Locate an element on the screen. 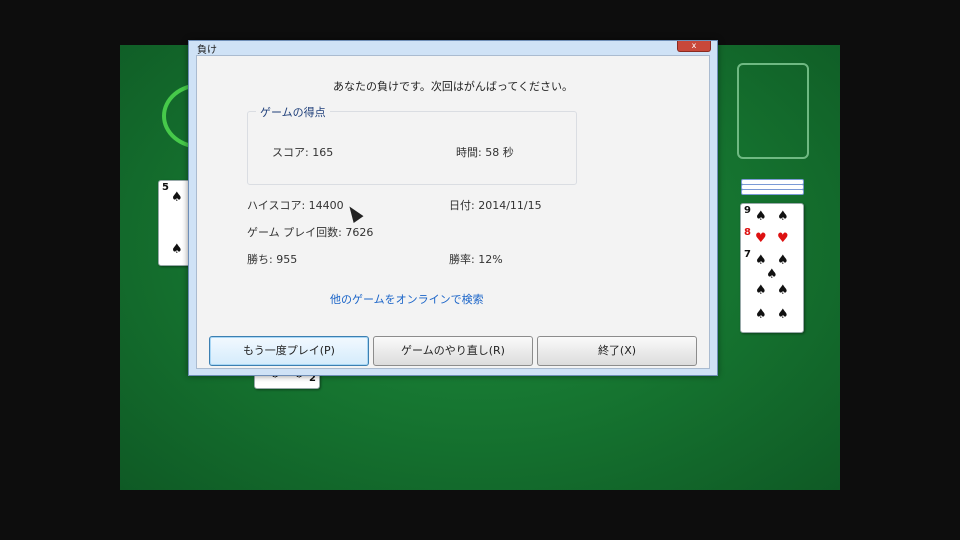 Image resolution: width=960 pixels, height=540 pixels. wins-label: 勝ち: 955 is located at coordinates (272, 259).